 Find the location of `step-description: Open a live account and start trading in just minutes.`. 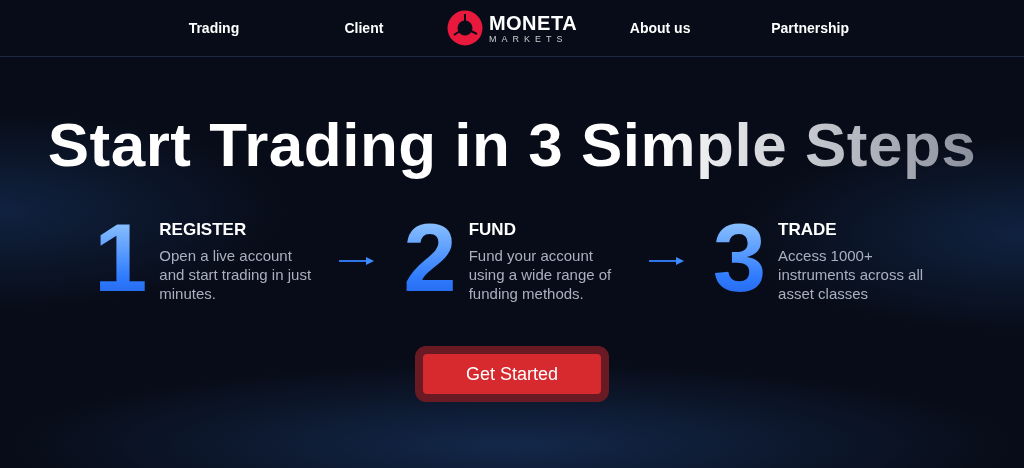

step-description: Open a live account and start trading in just minutes. is located at coordinates (235, 274).